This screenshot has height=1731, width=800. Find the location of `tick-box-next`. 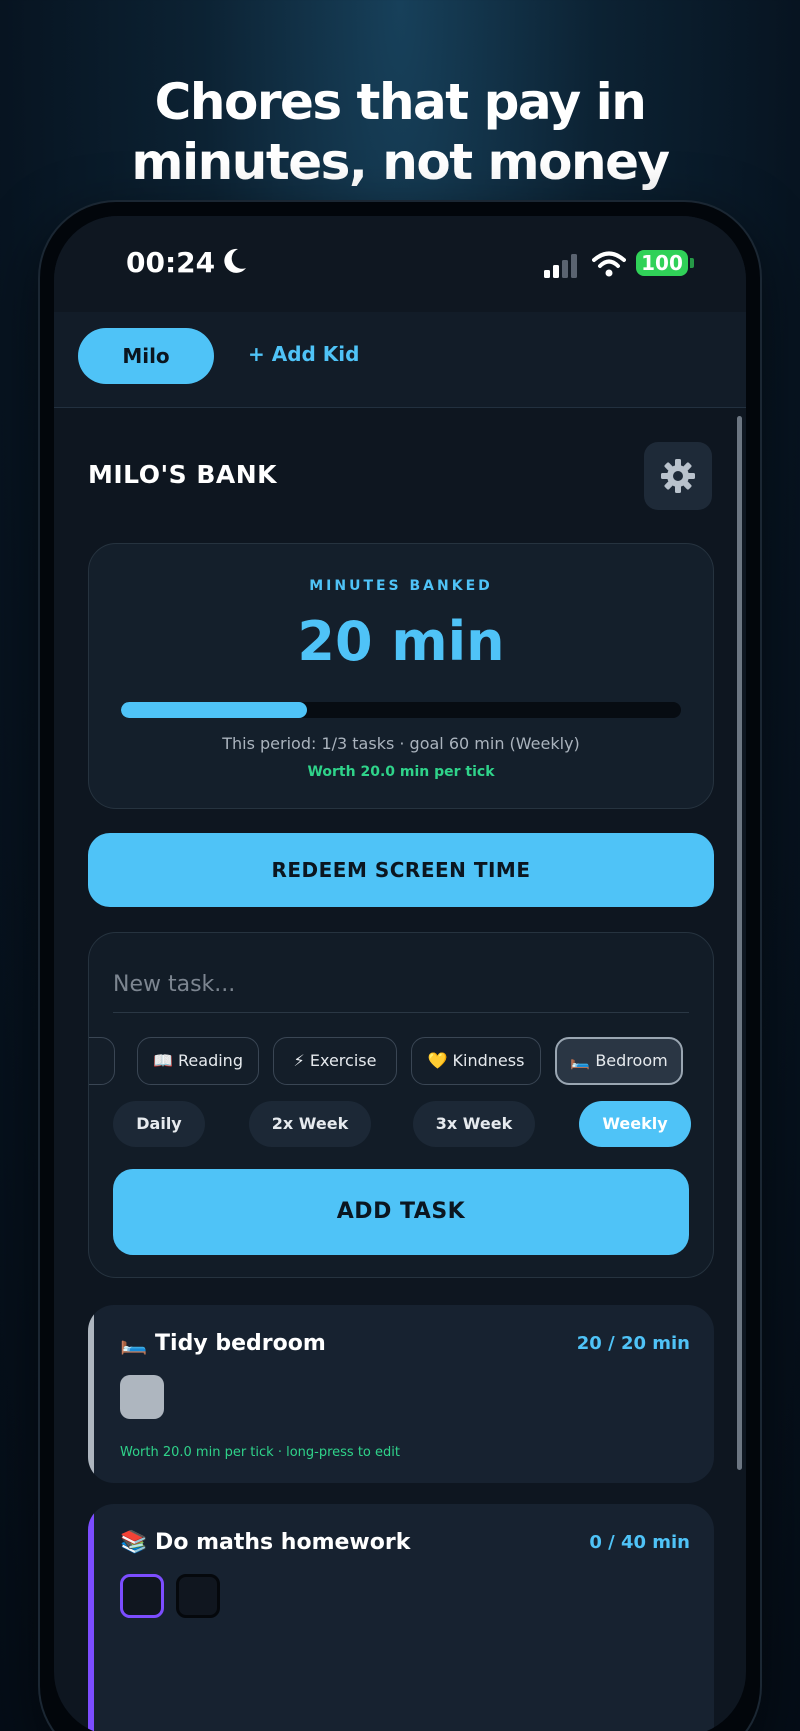

tick-box-next is located at coordinates (142, 1596).